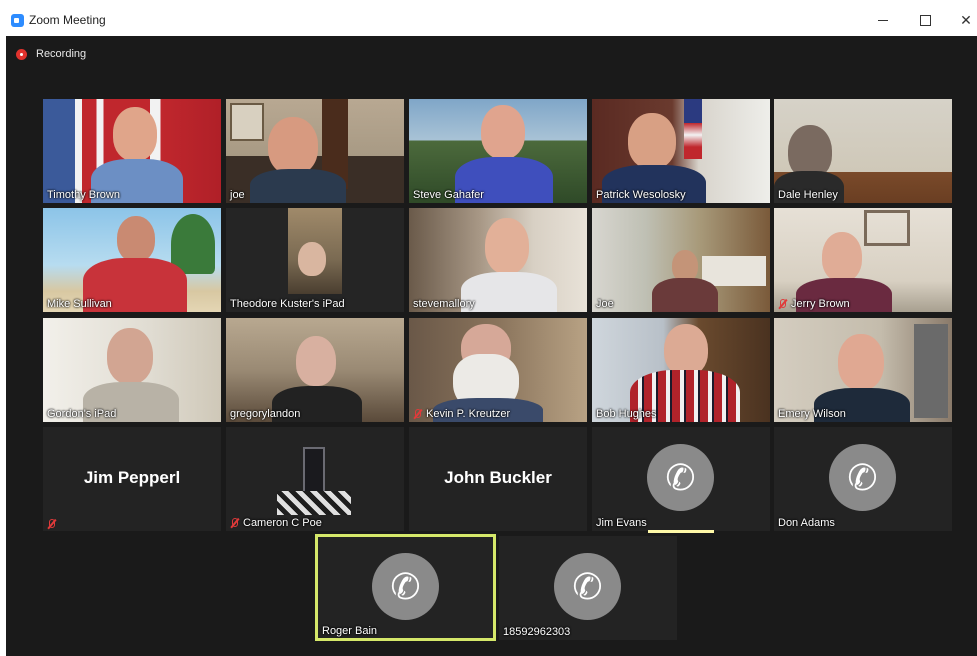 This screenshot has height=656, width=977. What do you see at coordinates (79, 304) in the screenshot?
I see `participant-name: Mike Sullivan` at bounding box center [79, 304].